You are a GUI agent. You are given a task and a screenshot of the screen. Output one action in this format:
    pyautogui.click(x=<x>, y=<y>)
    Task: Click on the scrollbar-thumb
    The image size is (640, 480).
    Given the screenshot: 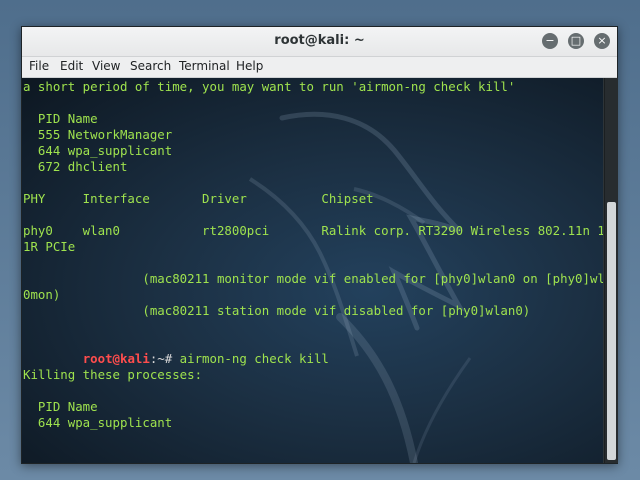 What is the action you would take?
    pyautogui.click(x=611, y=331)
    